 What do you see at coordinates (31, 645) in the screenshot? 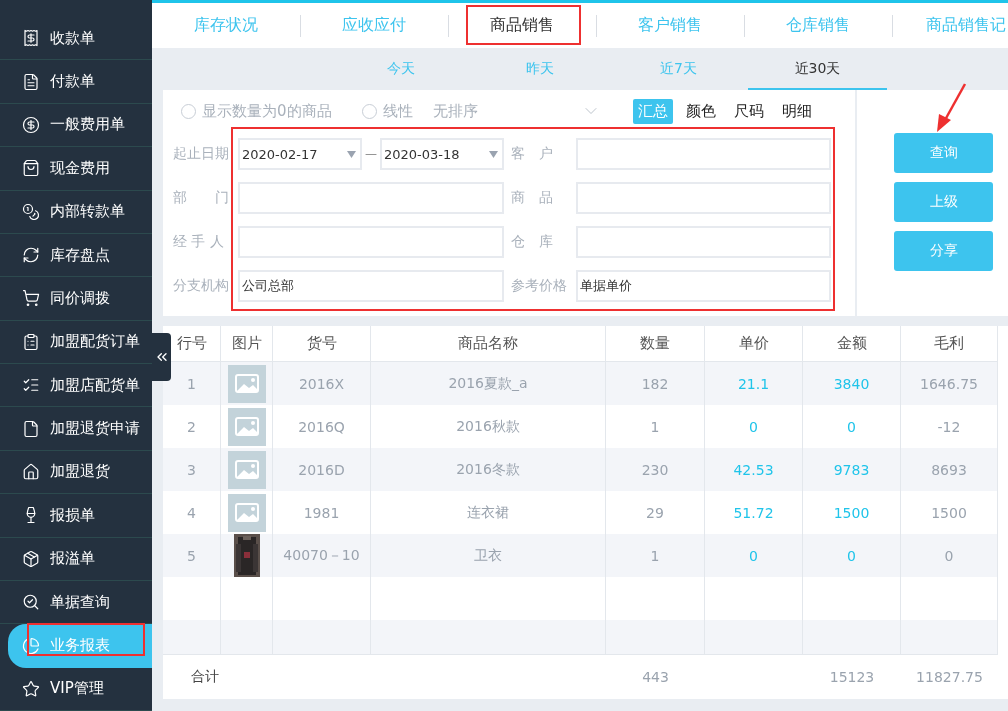
I see `pie-chart-icon` at bounding box center [31, 645].